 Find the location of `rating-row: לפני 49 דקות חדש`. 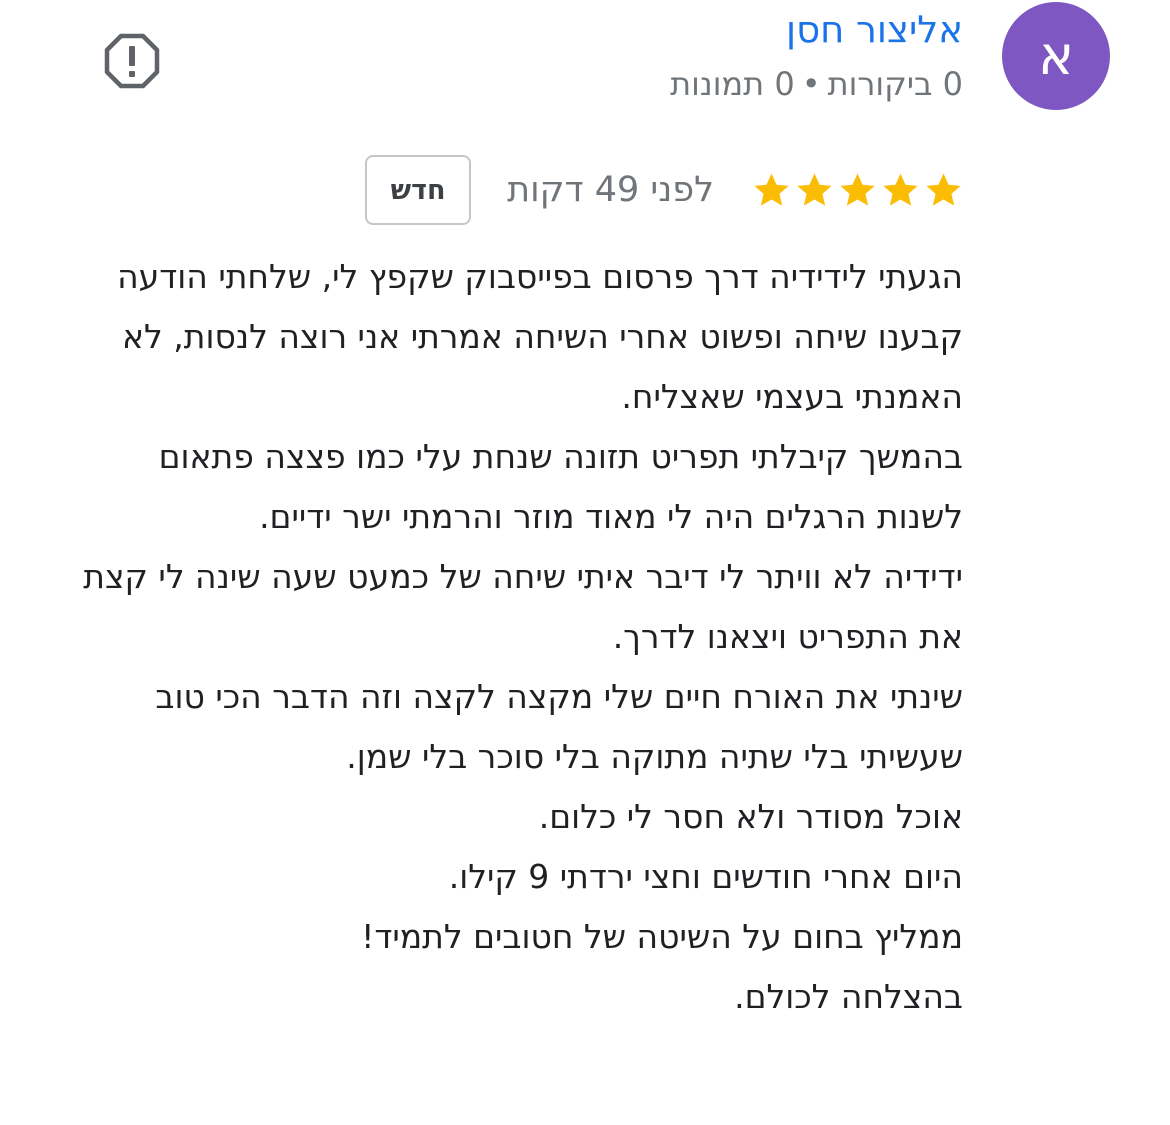

rating-row: לפני 49 דקות חדש is located at coordinates (664, 190).